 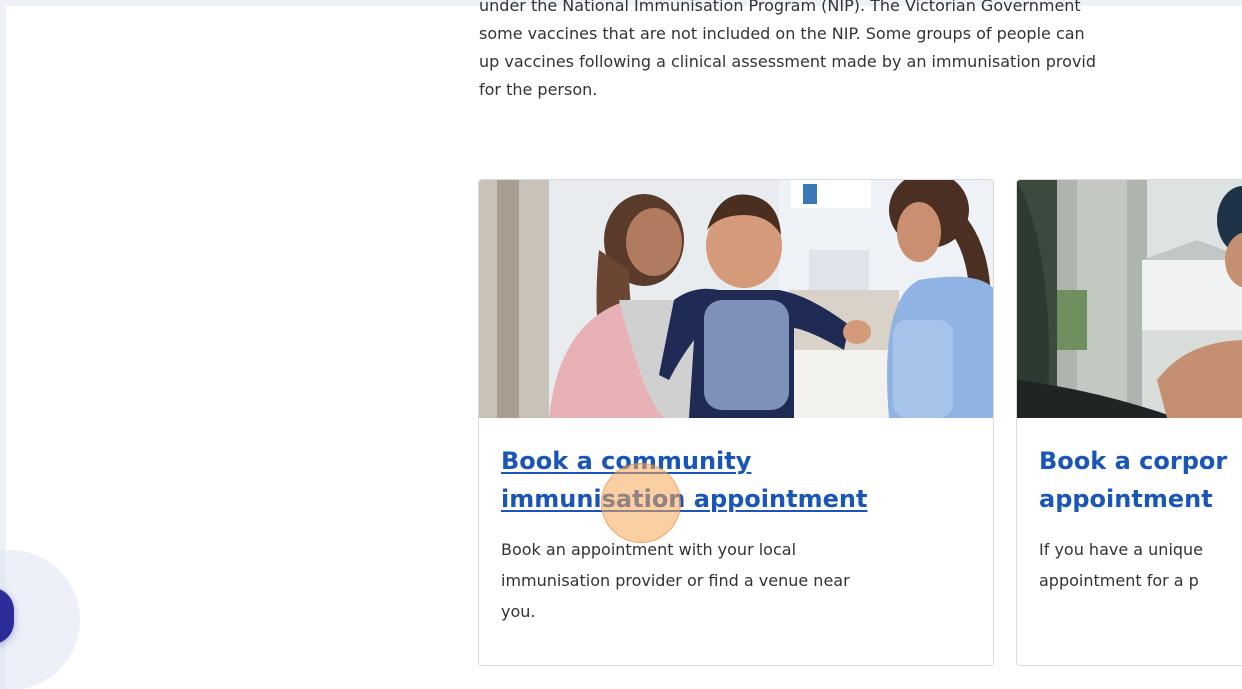 What do you see at coordinates (1133, 461) in the screenshot?
I see `card-title-line: Book a corpor` at bounding box center [1133, 461].